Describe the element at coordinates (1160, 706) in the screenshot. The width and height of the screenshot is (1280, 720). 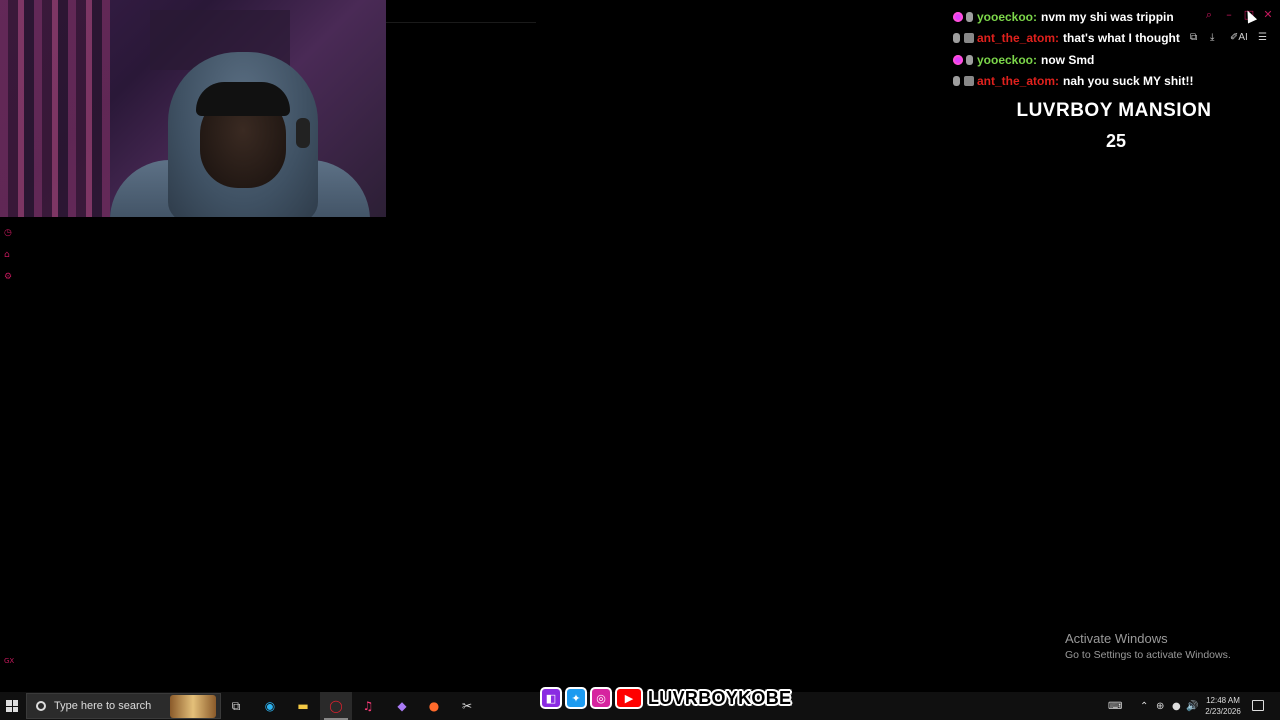
I see `network-icon: ⊕` at that location.